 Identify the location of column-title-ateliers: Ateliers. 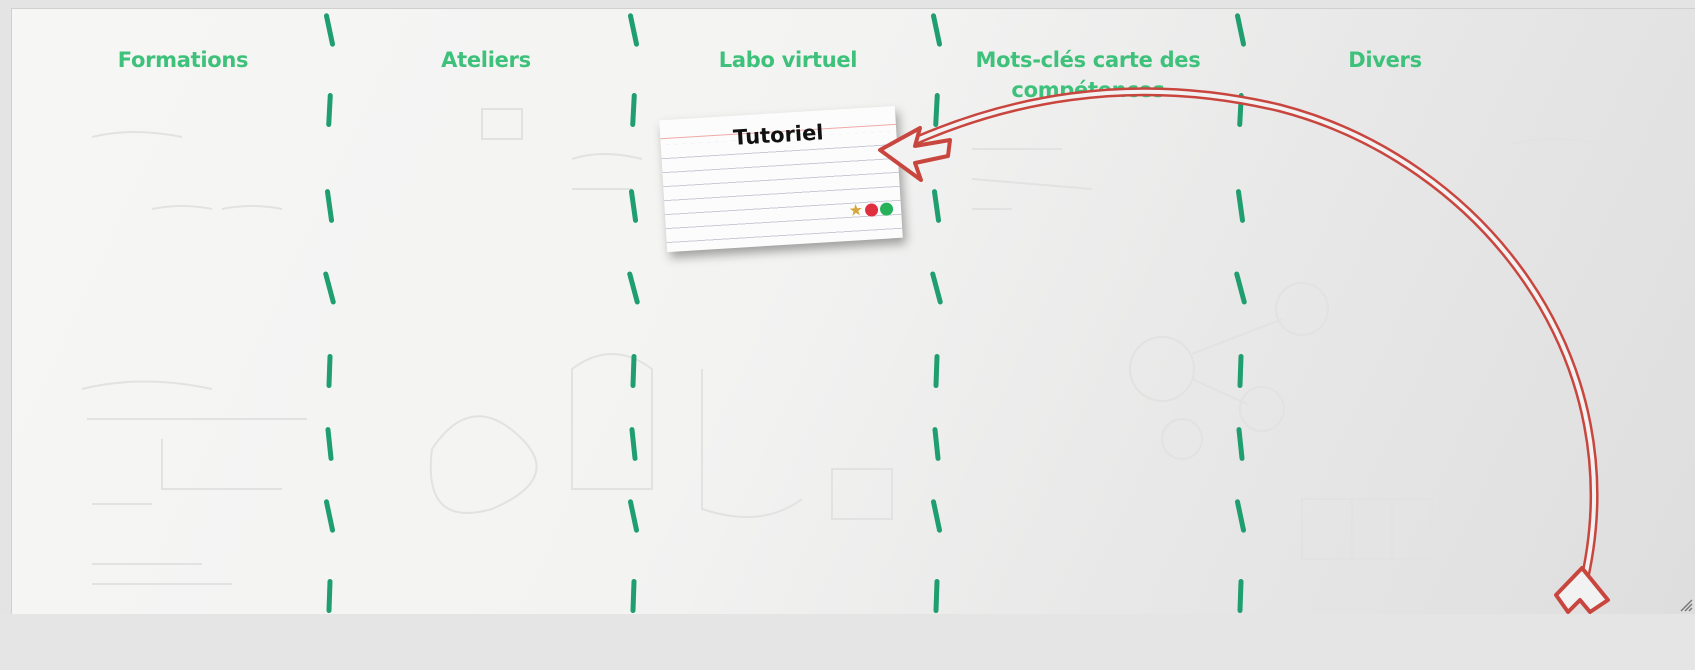
(486, 60).